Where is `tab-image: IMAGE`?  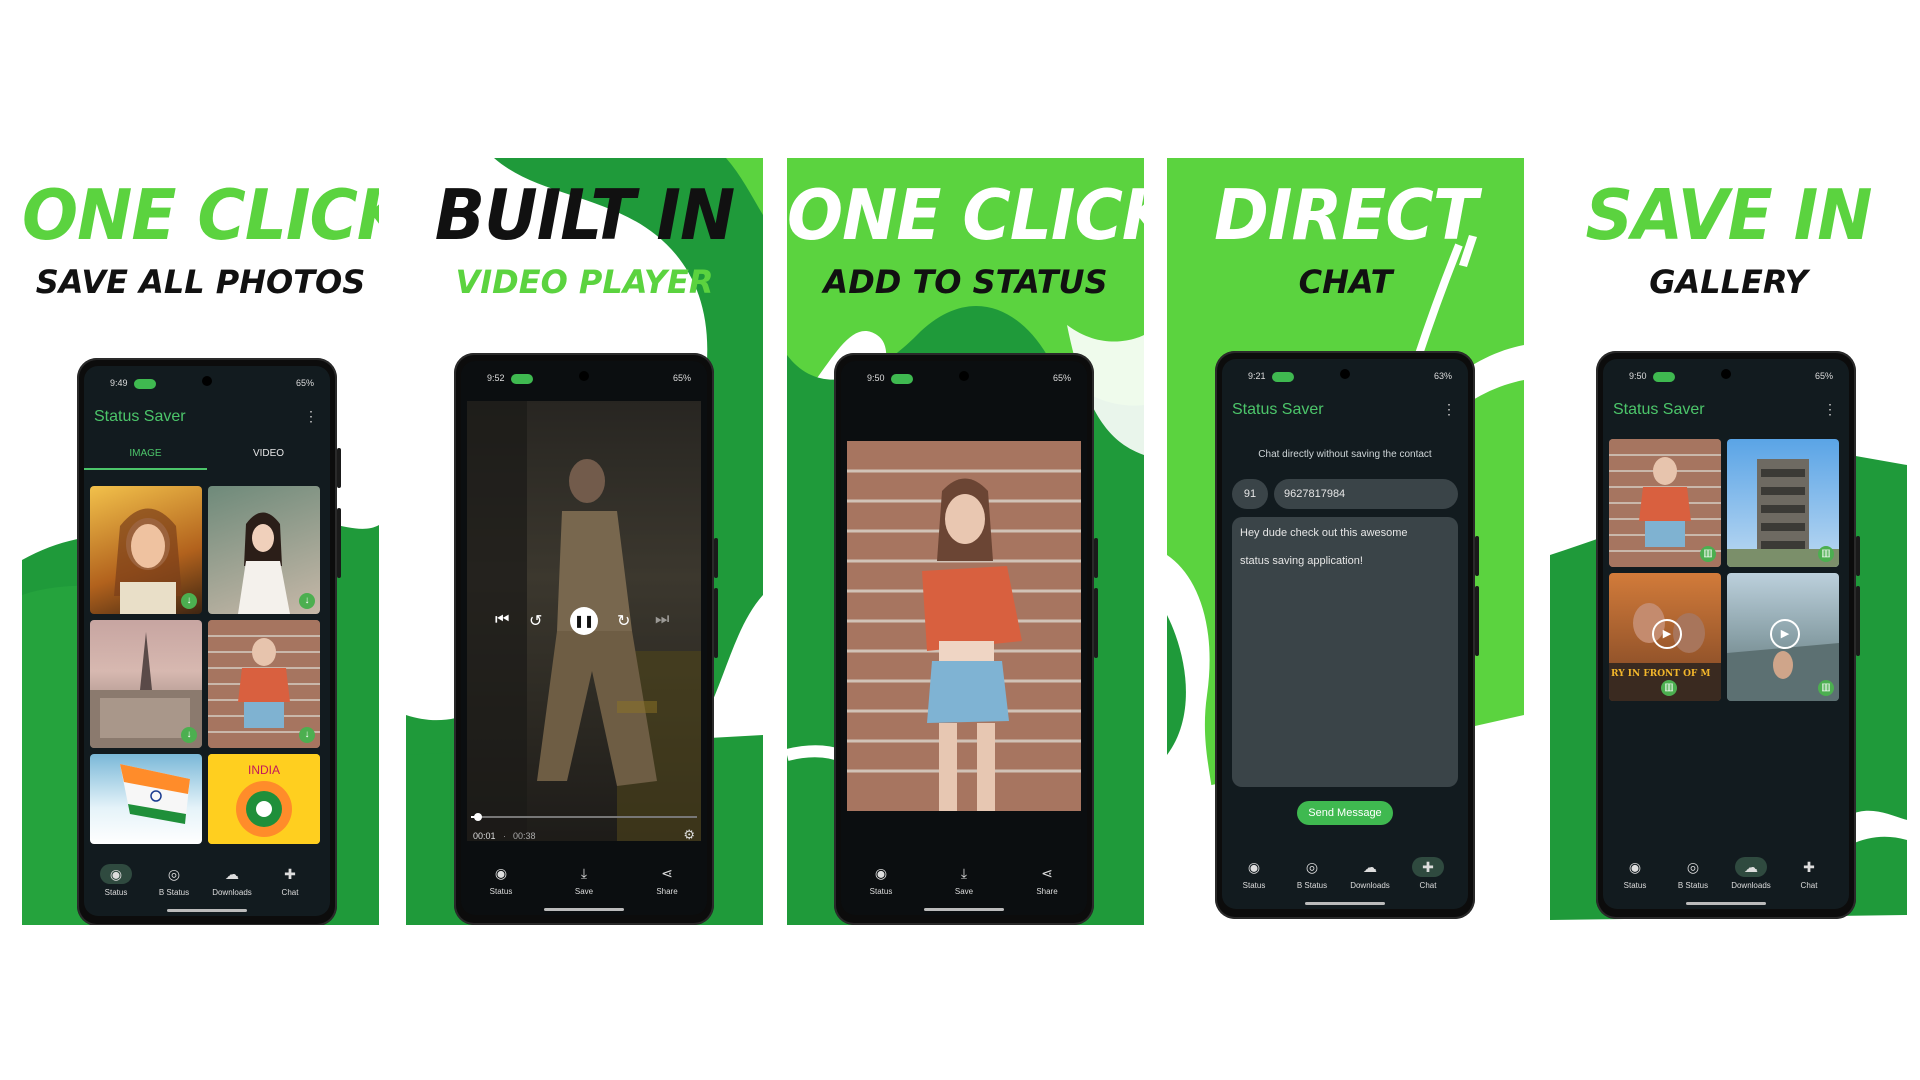
tab-image: IMAGE is located at coordinates (145, 459).